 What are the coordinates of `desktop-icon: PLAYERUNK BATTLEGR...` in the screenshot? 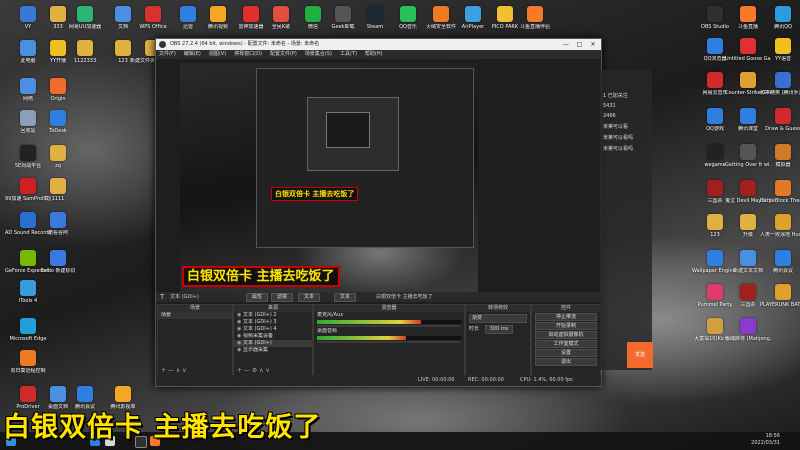 It's located at (780, 296).